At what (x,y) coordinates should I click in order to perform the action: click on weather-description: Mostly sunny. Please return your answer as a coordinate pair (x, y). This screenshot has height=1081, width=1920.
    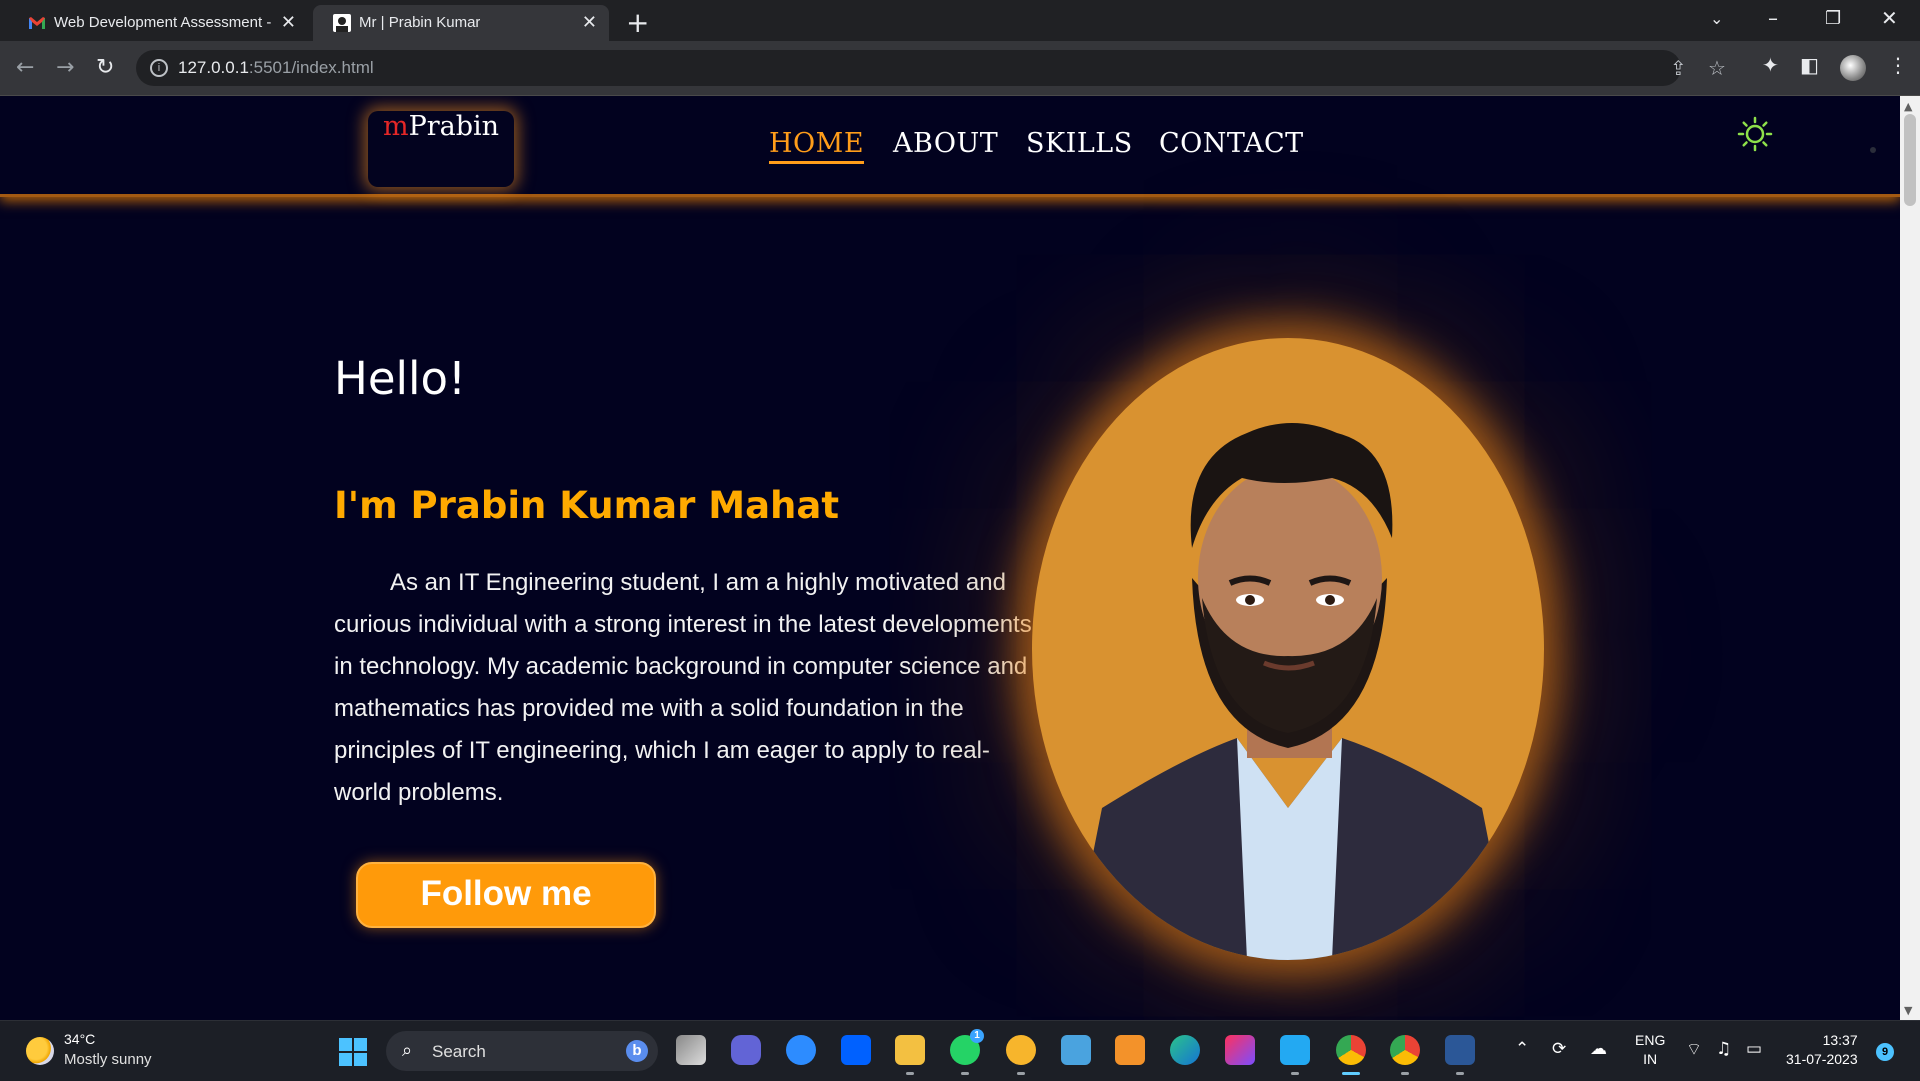
    Looking at the image, I should click on (108, 1059).